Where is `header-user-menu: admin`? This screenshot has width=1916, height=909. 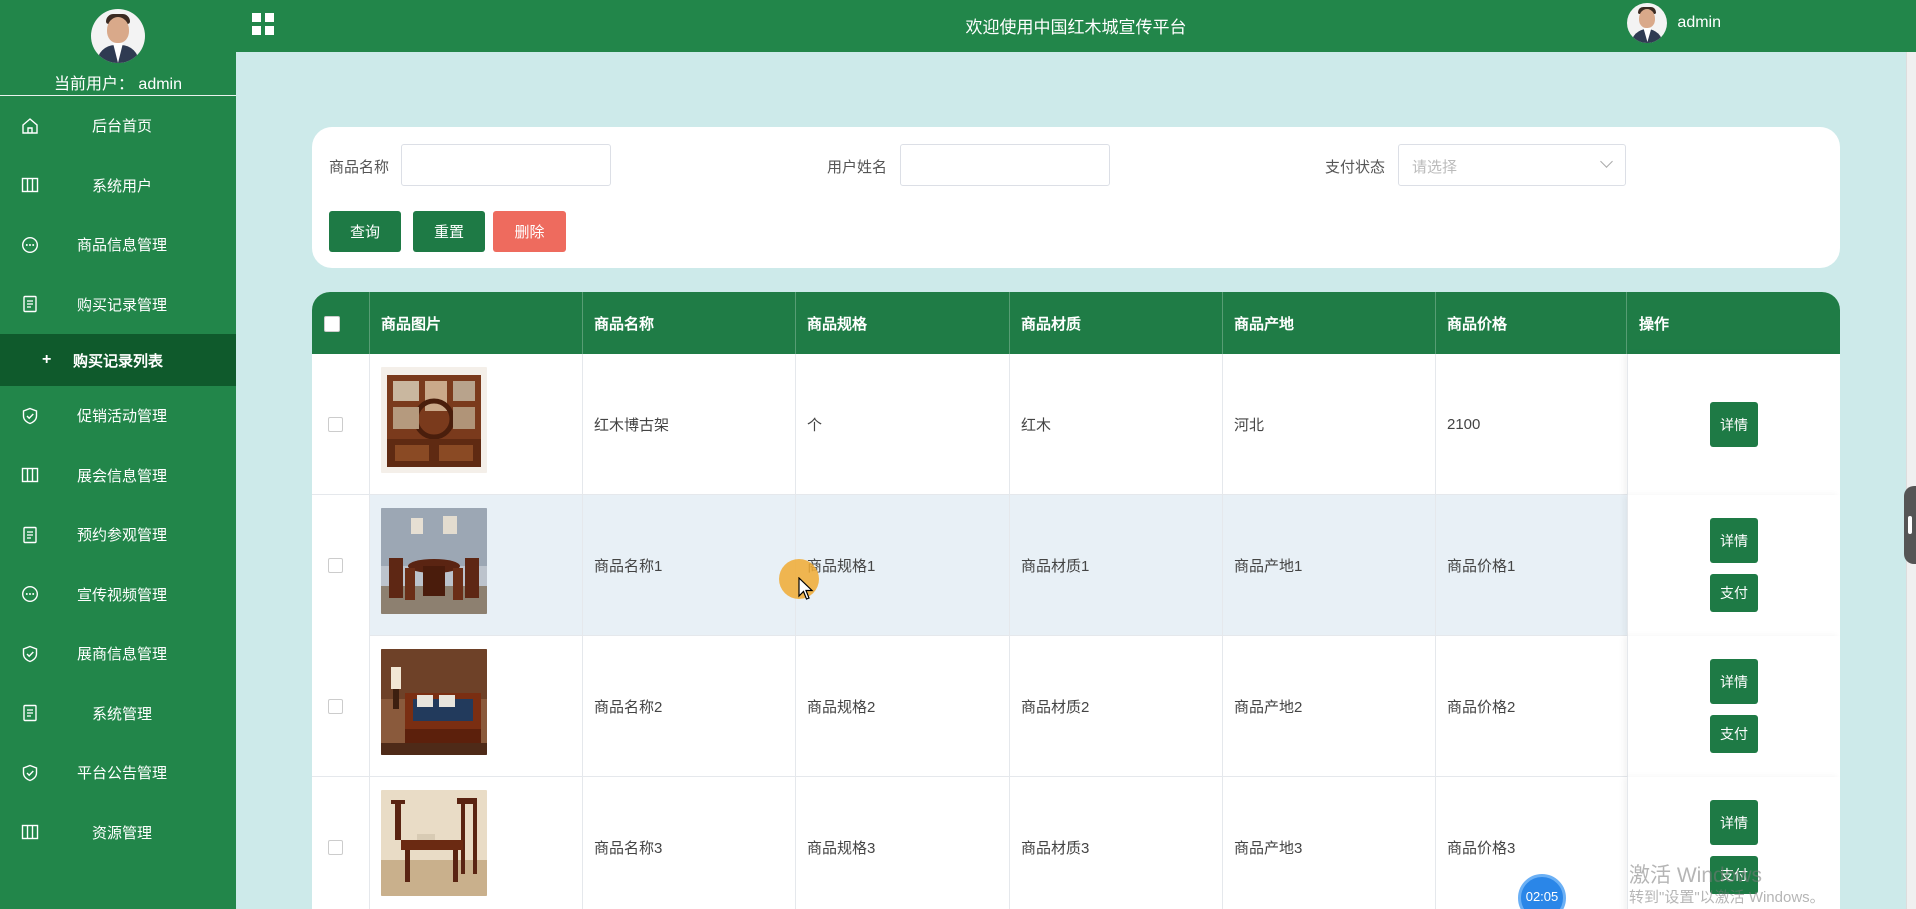
header-user-menu: admin is located at coordinates (1674, 23).